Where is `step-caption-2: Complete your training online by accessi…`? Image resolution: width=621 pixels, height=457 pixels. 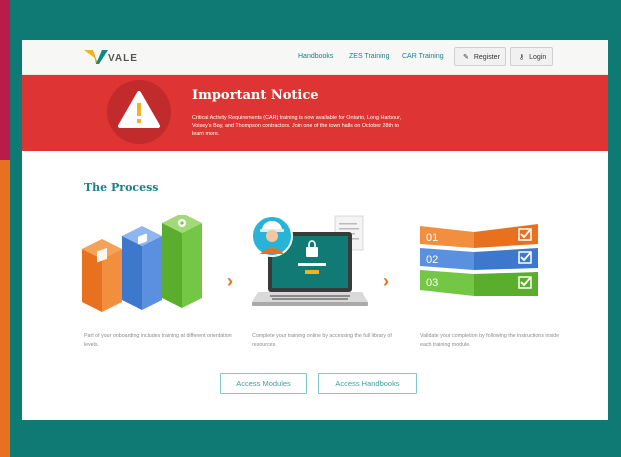 step-caption-2: Complete your training online by accessi… is located at coordinates (322, 340).